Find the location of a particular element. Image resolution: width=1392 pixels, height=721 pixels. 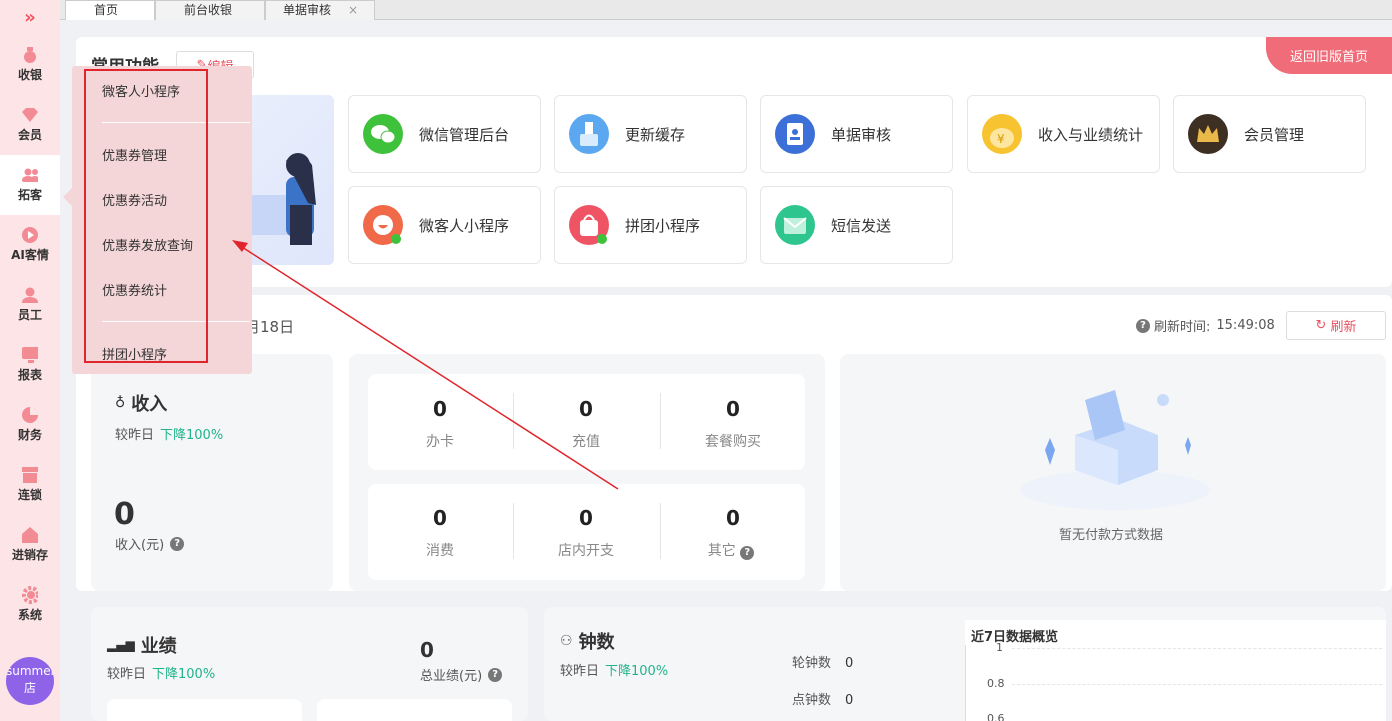

point-count: 点钟数 0 is located at coordinates (822, 698).